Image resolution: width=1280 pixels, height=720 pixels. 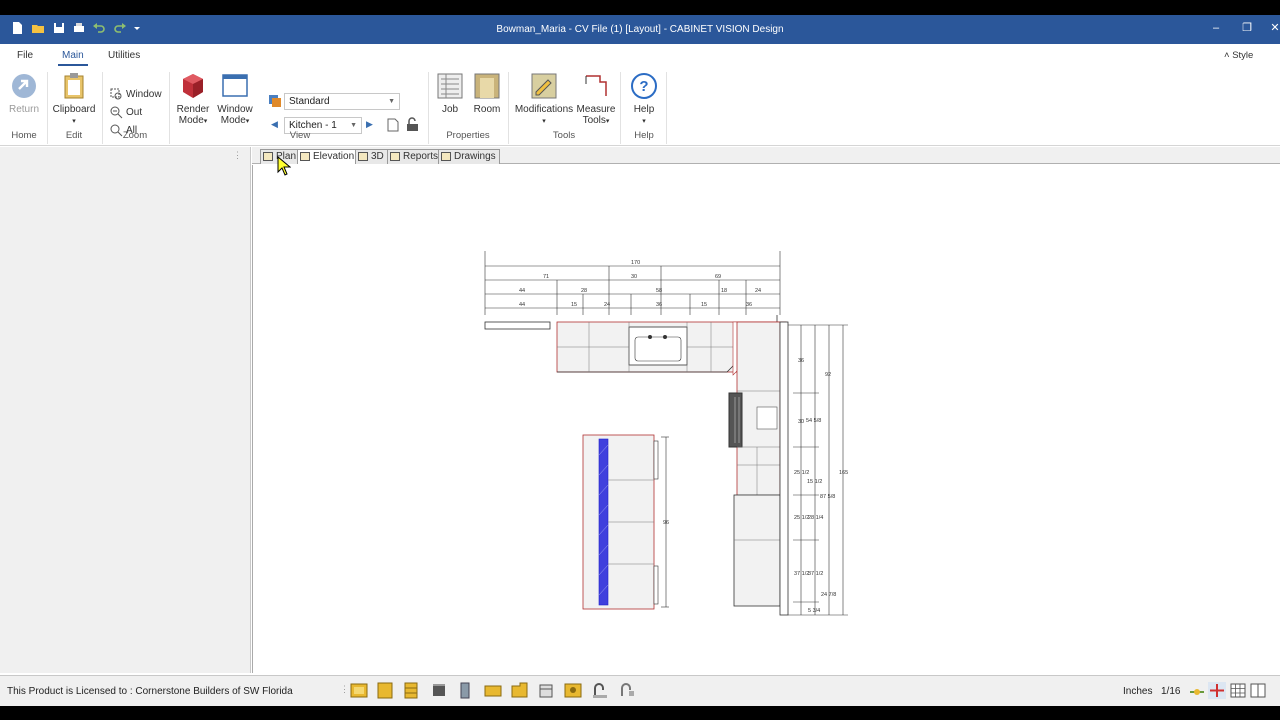 I want to click on return-icon, so click(x=24, y=86).